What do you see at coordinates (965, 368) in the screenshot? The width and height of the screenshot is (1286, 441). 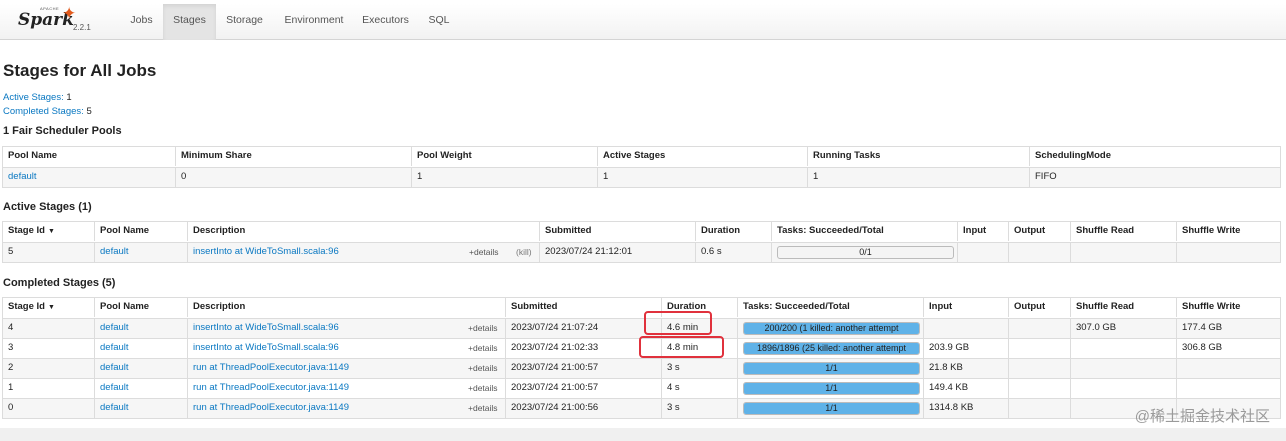 I see `input-size: 21.8 KB` at bounding box center [965, 368].